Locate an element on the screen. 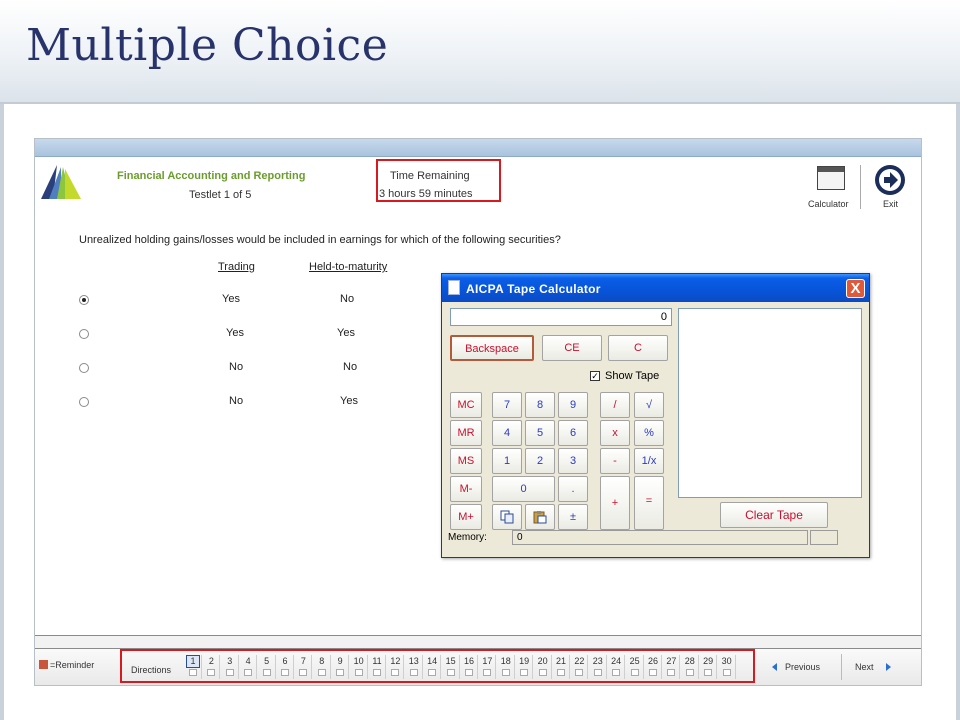 Image resolution: width=960 pixels, height=720 pixels. subtract-button: - is located at coordinates (615, 461).